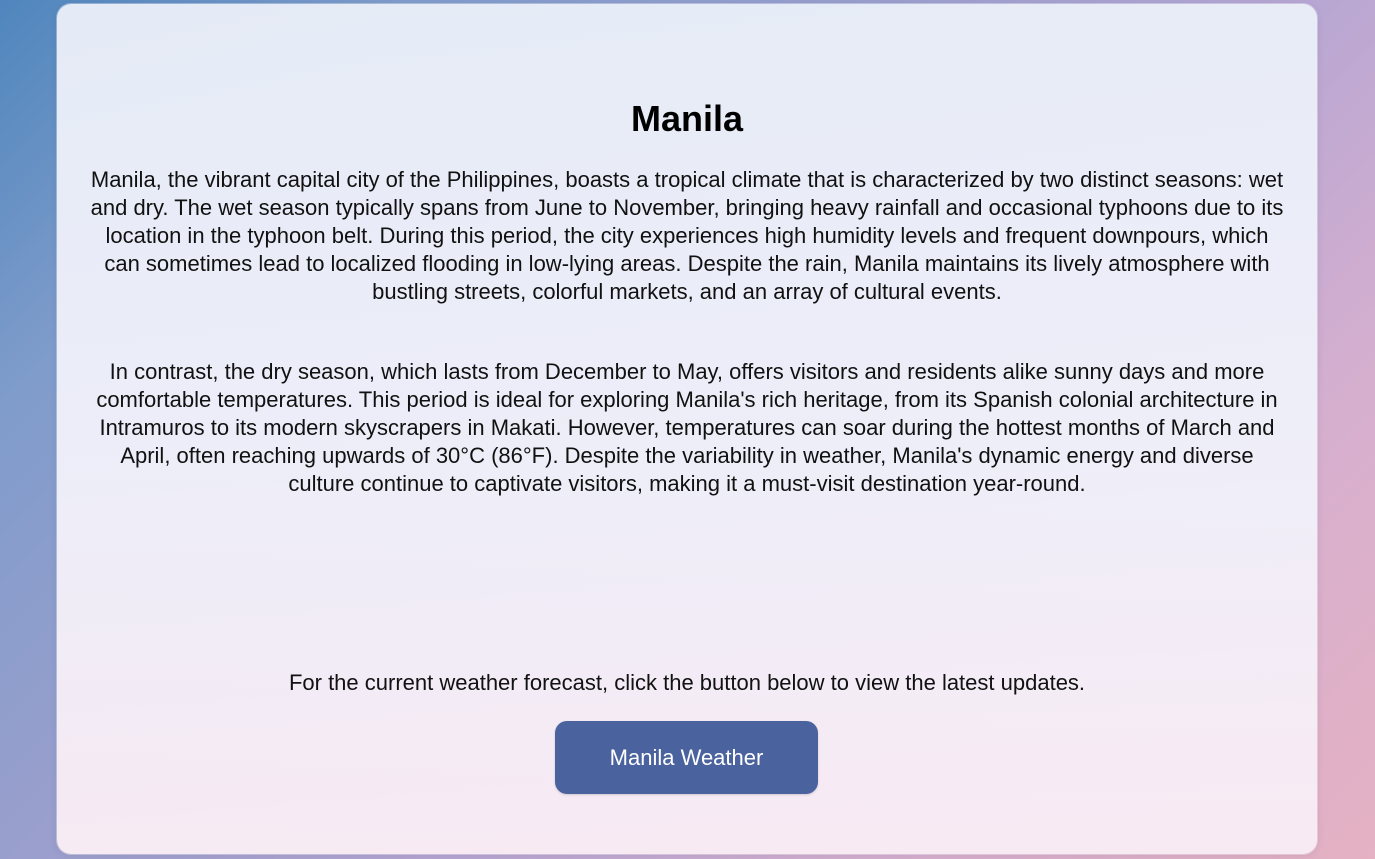  I want to click on manila-weather-button: Manila Weather, so click(686, 757).